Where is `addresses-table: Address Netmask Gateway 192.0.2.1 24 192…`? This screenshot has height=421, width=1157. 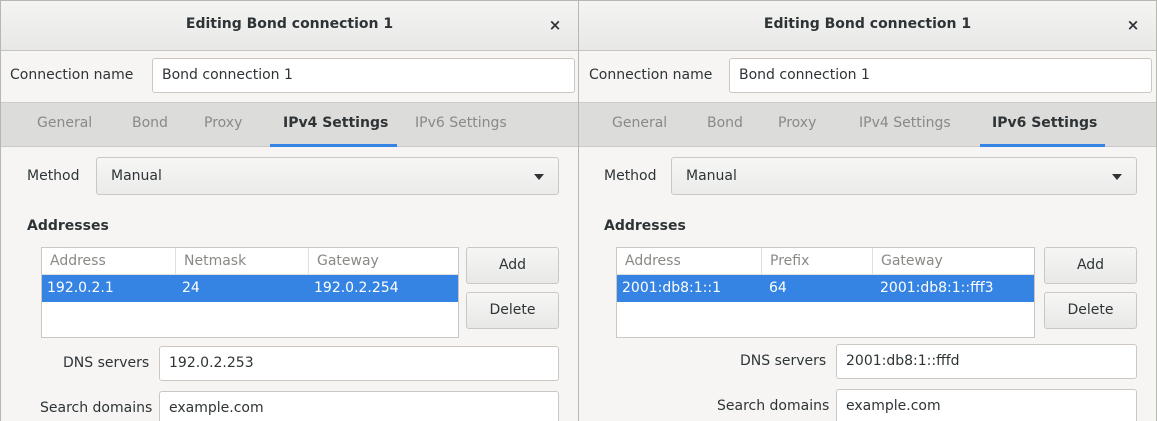 addresses-table: Address Netmask Gateway 192.0.2.1 24 192… is located at coordinates (250, 292).